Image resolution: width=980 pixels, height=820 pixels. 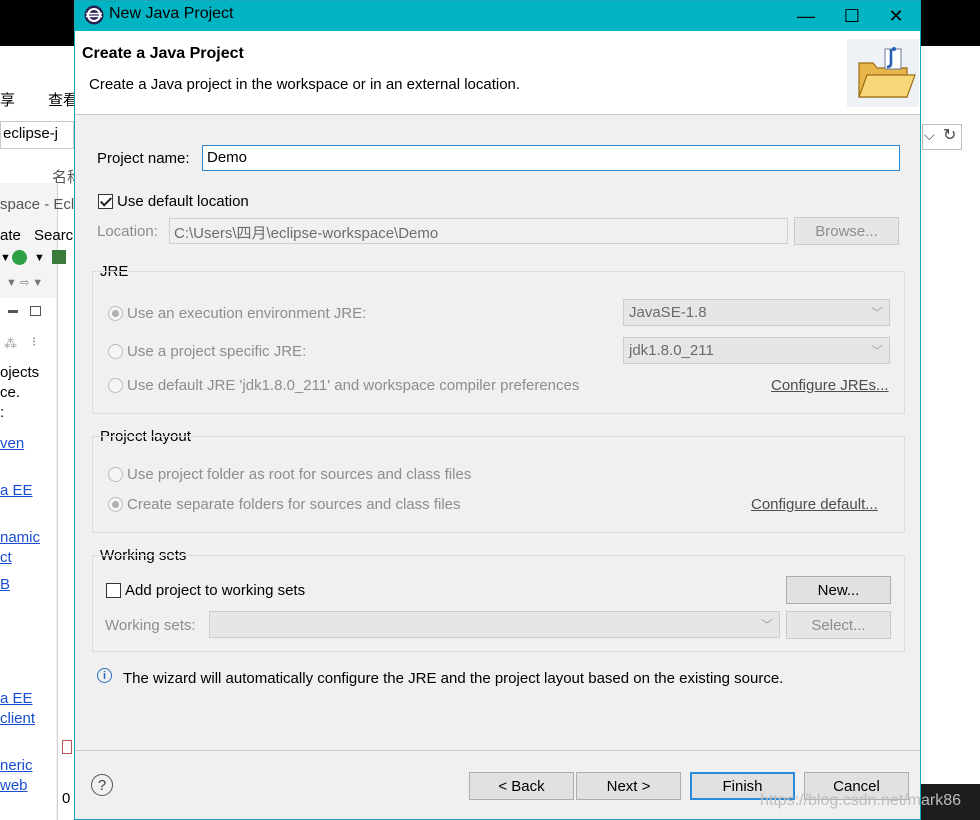 I want to click on bg-cluster-icon: ⁂, so click(x=10, y=344).